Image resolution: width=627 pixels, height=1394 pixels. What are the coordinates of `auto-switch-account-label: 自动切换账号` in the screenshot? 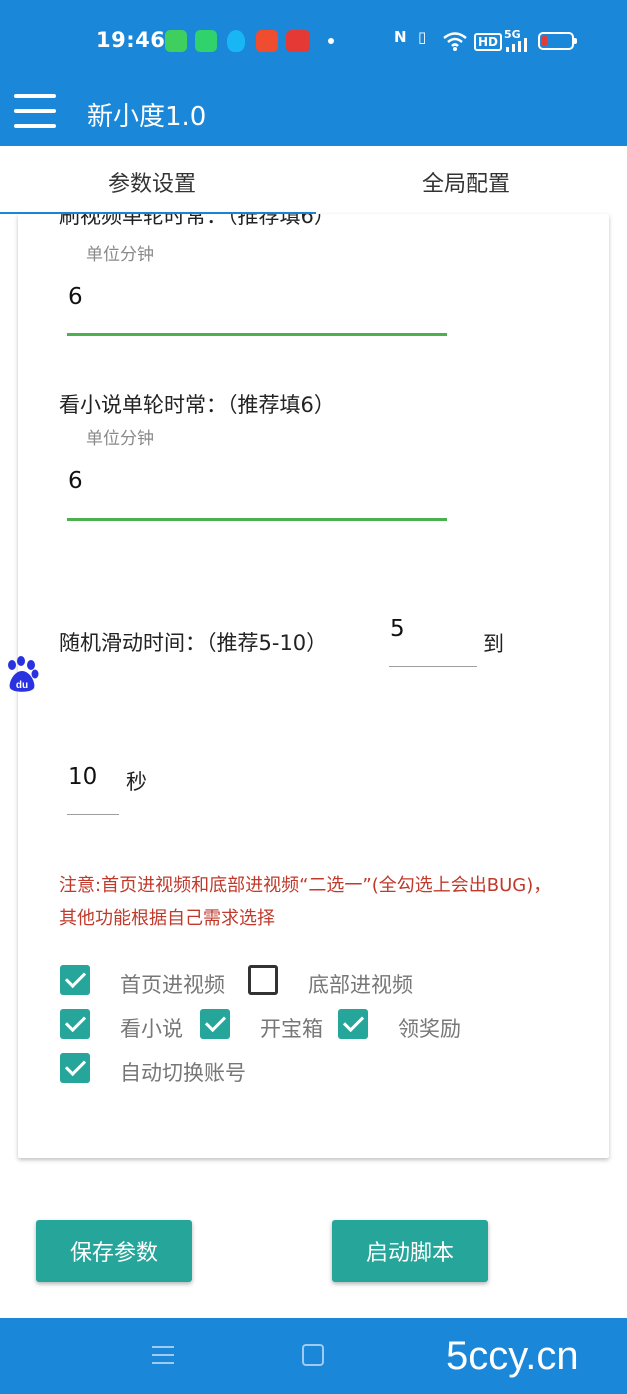 It's located at (183, 1072).